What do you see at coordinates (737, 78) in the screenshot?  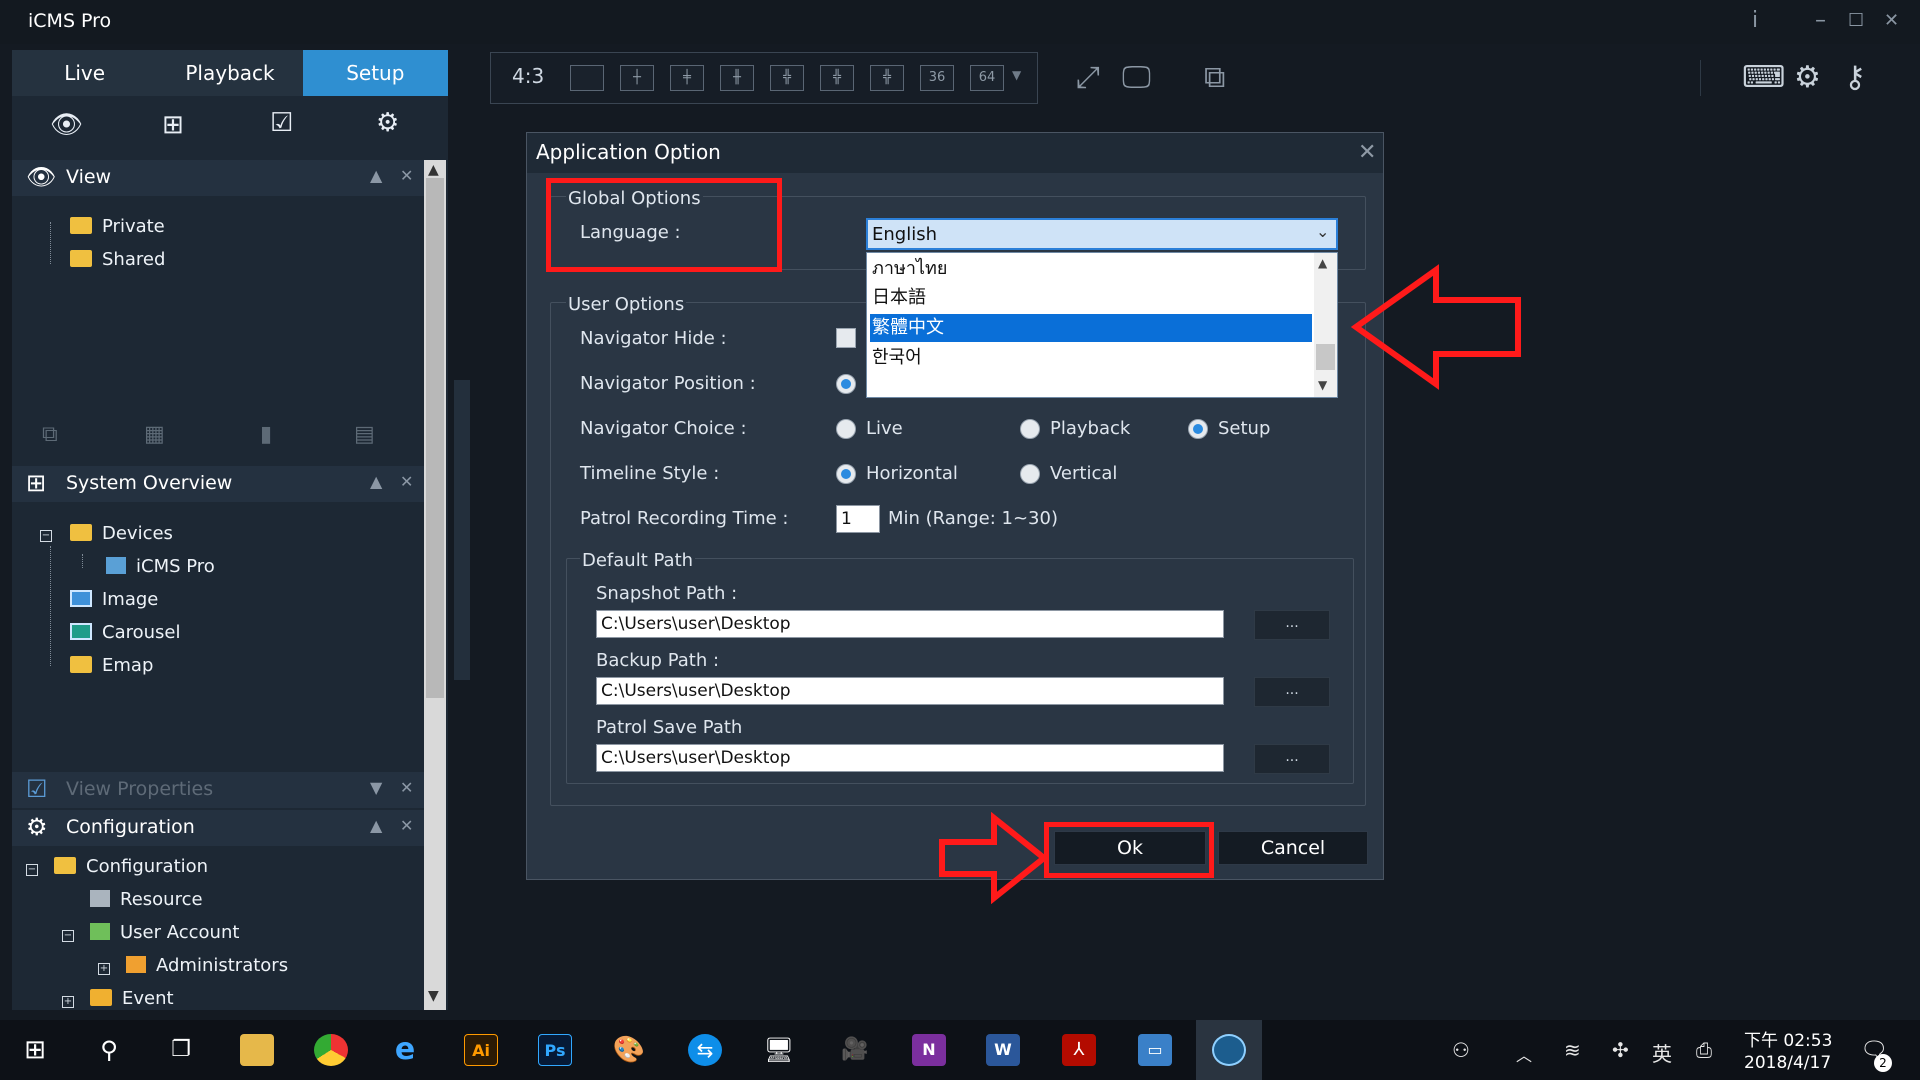 I see `layout-9-button: ╫` at bounding box center [737, 78].